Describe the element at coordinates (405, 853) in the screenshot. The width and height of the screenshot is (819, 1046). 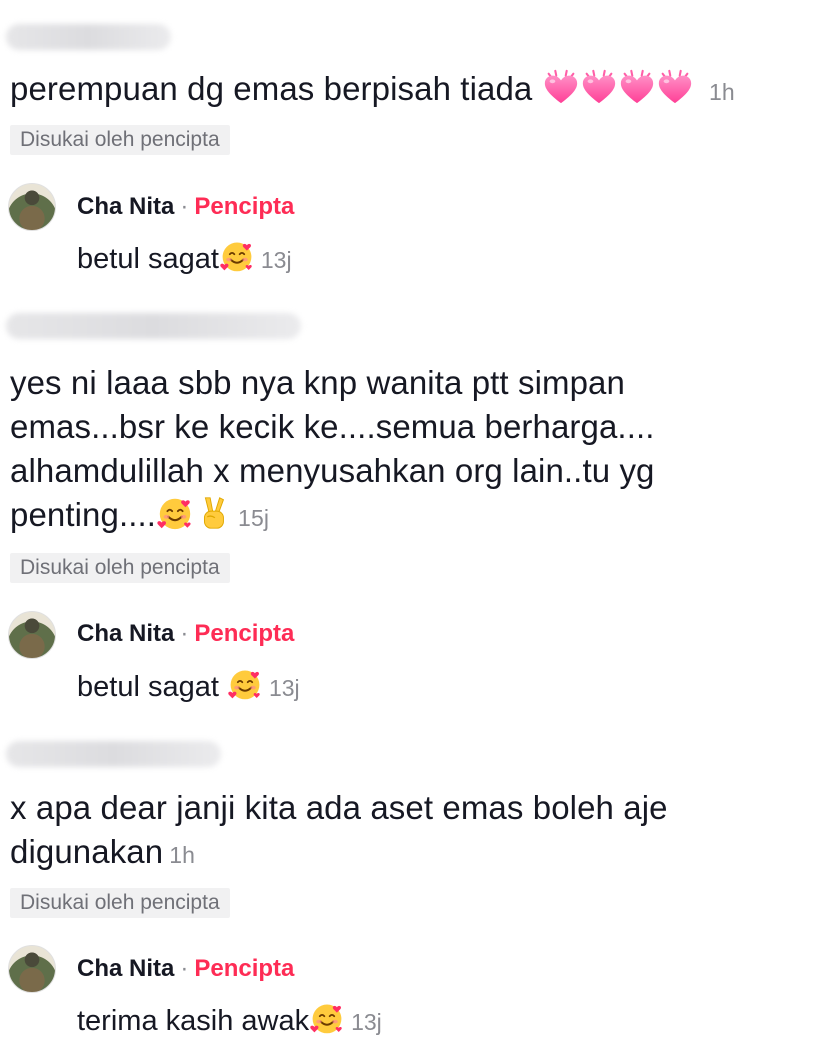
I see `comment-last-line: digunakan 1h` at that location.